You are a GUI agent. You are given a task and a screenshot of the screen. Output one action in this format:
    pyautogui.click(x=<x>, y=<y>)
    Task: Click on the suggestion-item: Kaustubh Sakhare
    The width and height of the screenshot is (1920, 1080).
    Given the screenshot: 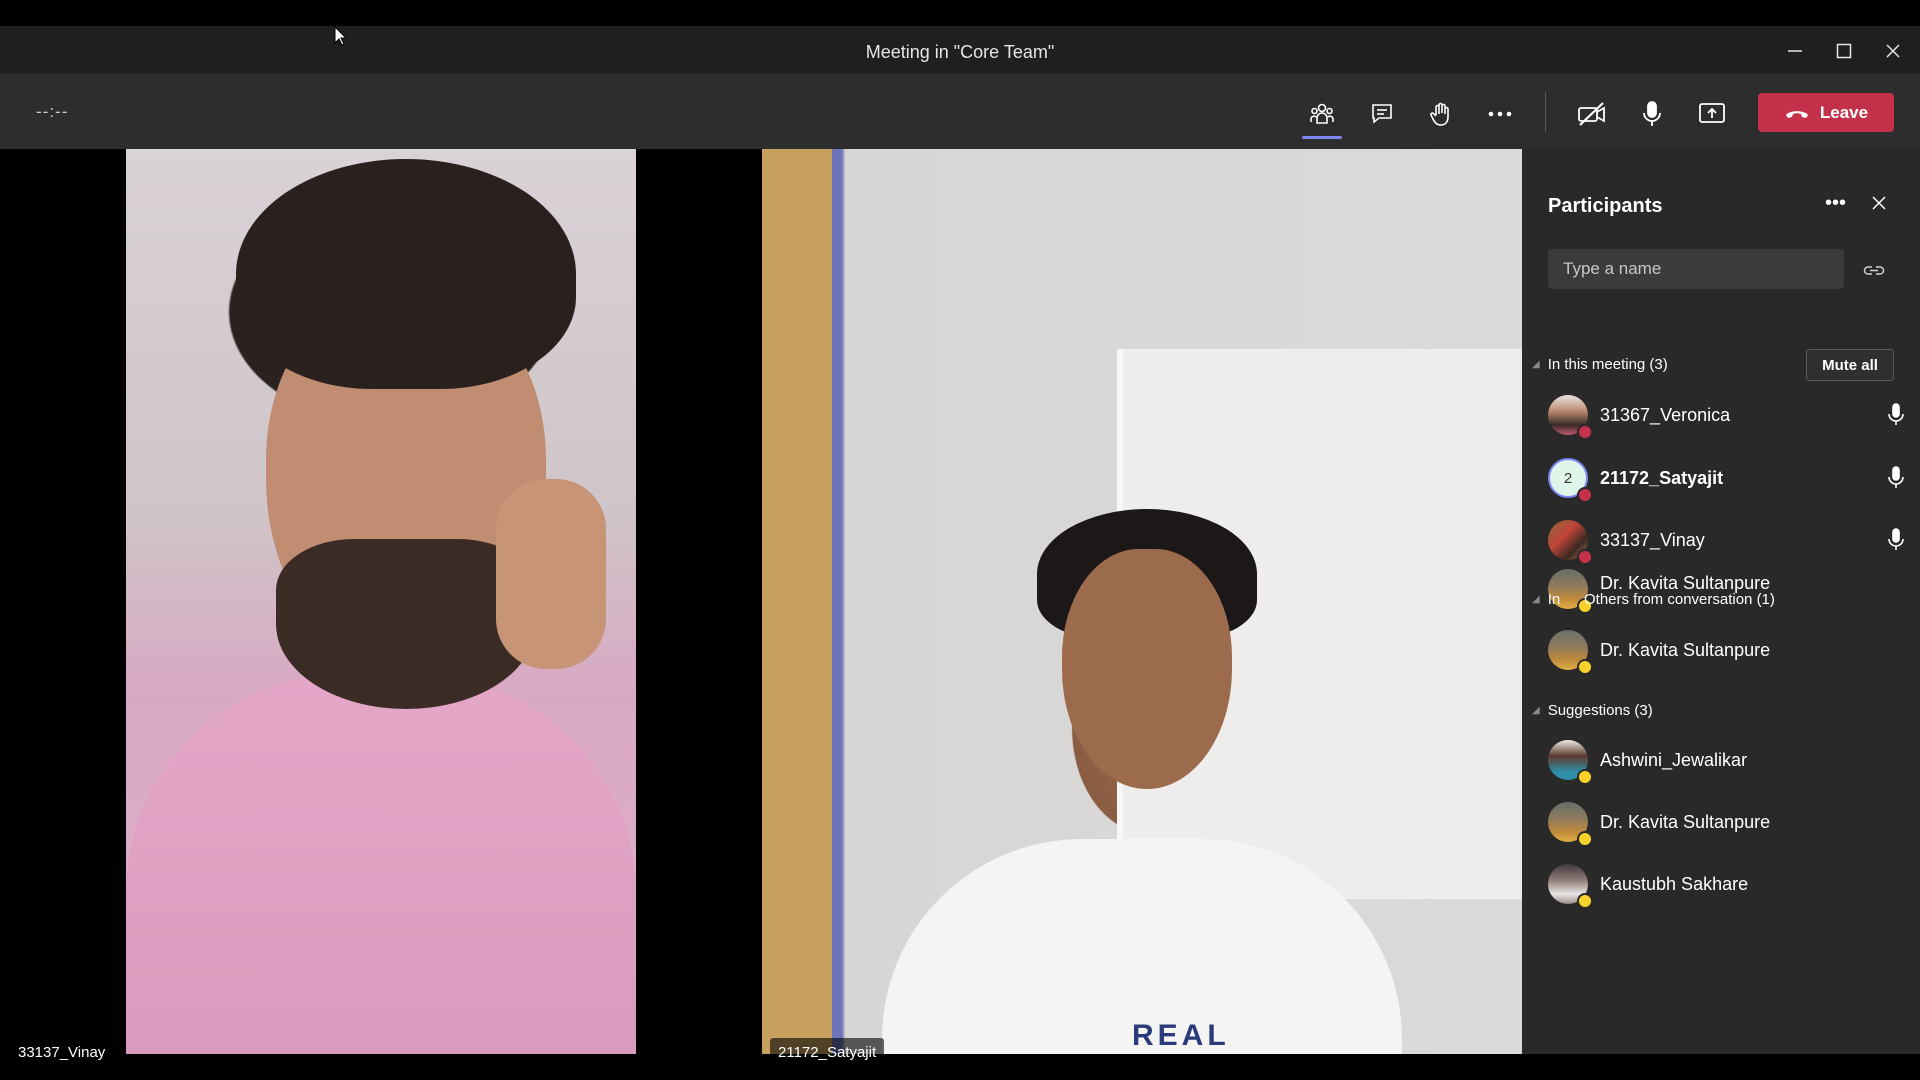 What is the action you would take?
    pyautogui.click(x=1734, y=887)
    